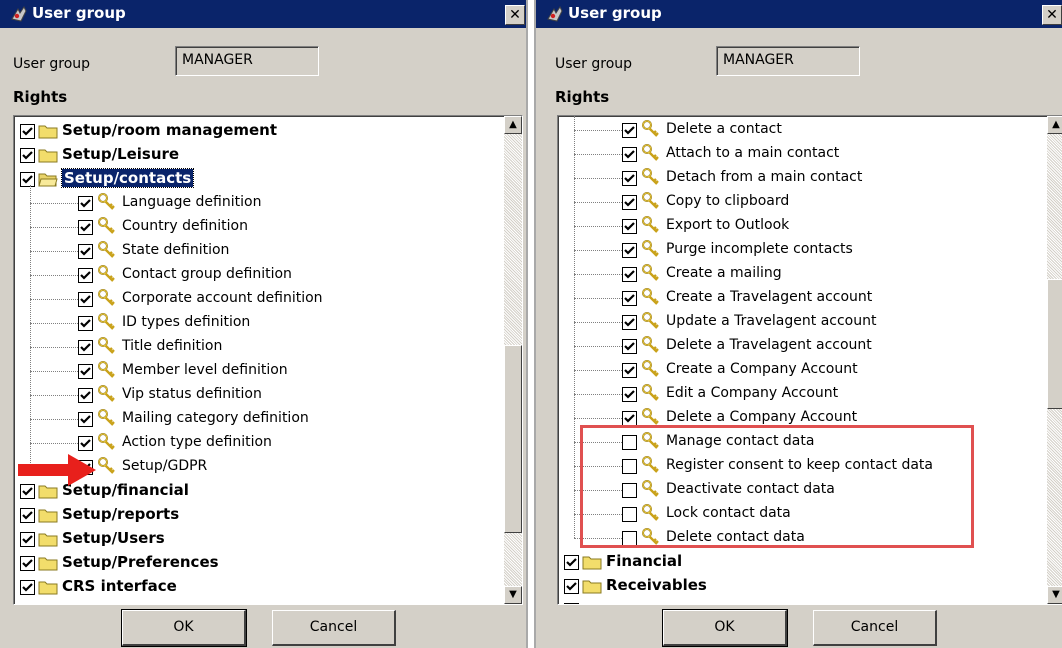  I want to click on tree-item-language-definition: Language definition, so click(258, 203).